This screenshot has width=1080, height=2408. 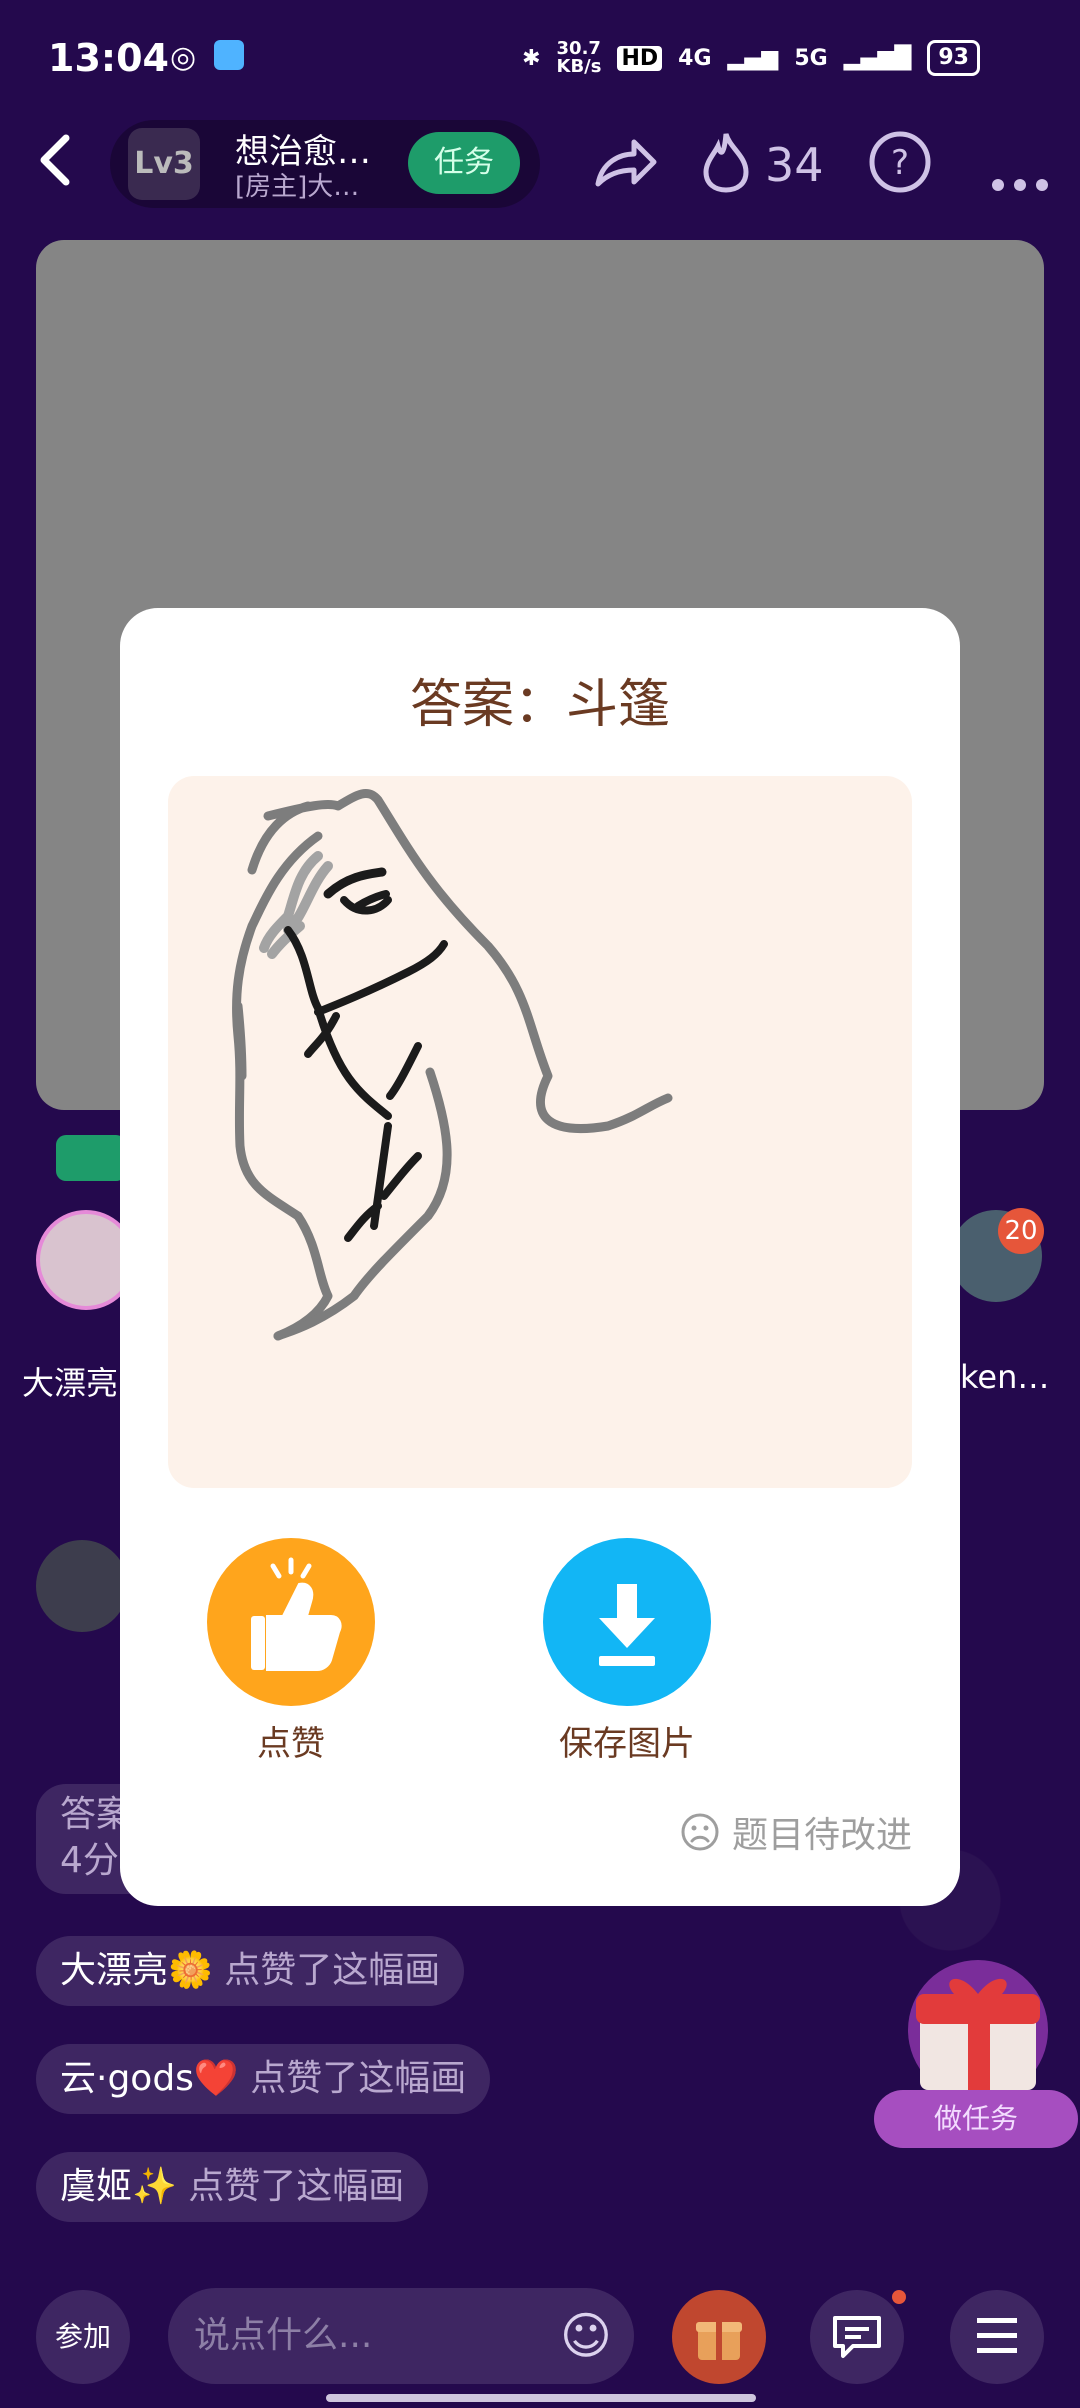 I want to click on chat-message: 云·gods❤️ 点赞了这幅画, so click(x=263, y=2079).